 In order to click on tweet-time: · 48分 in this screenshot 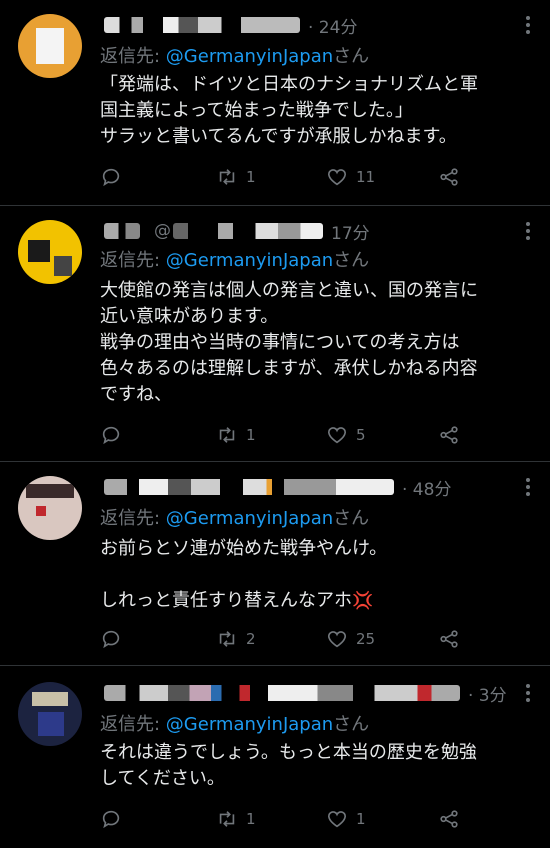, I will do `click(427, 489)`.